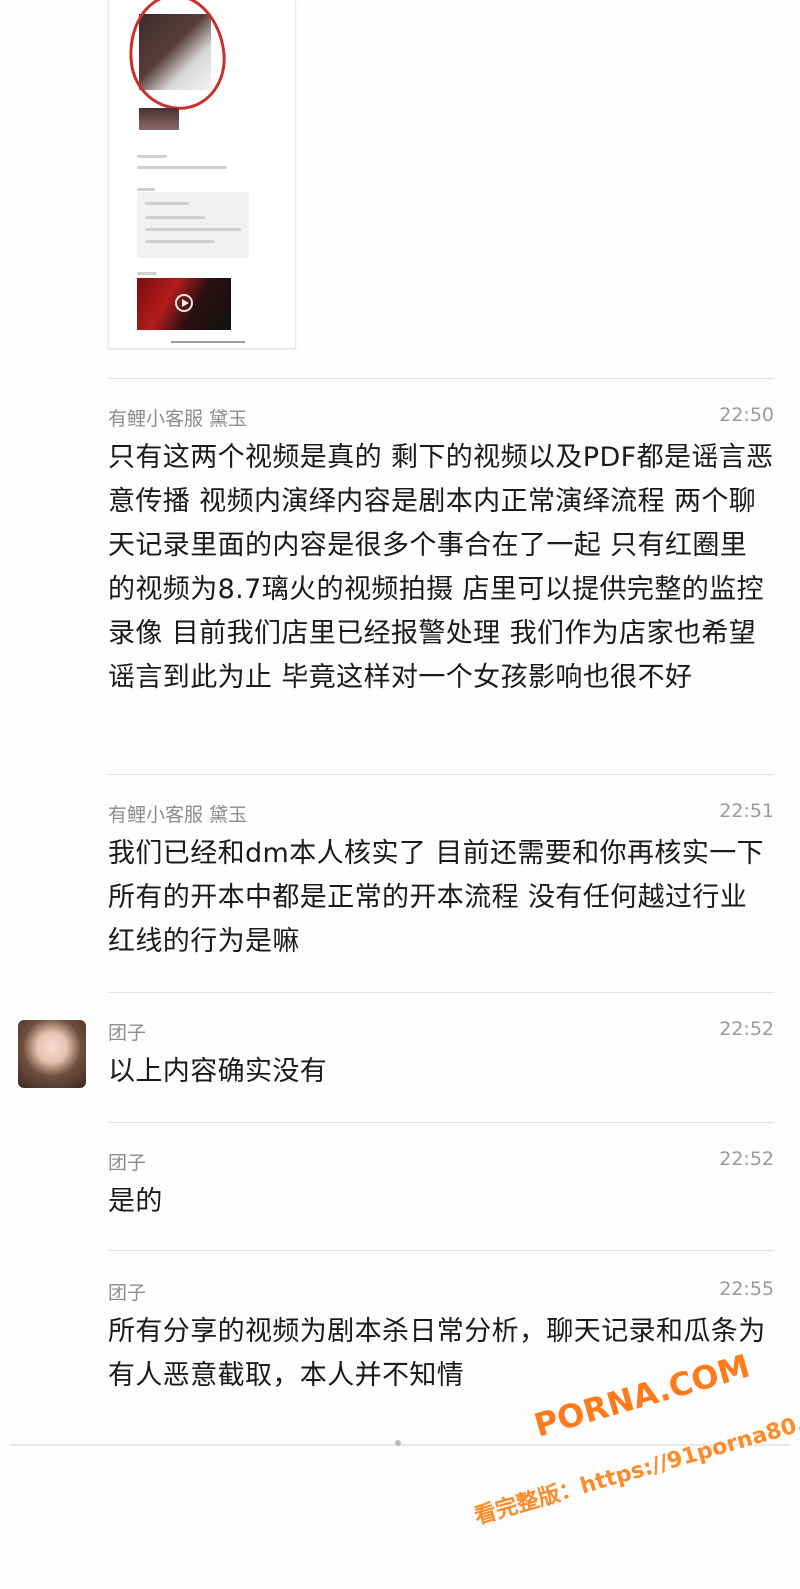  Describe the element at coordinates (202, 174) in the screenshot. I see `shared-screenshot-image` at that location.